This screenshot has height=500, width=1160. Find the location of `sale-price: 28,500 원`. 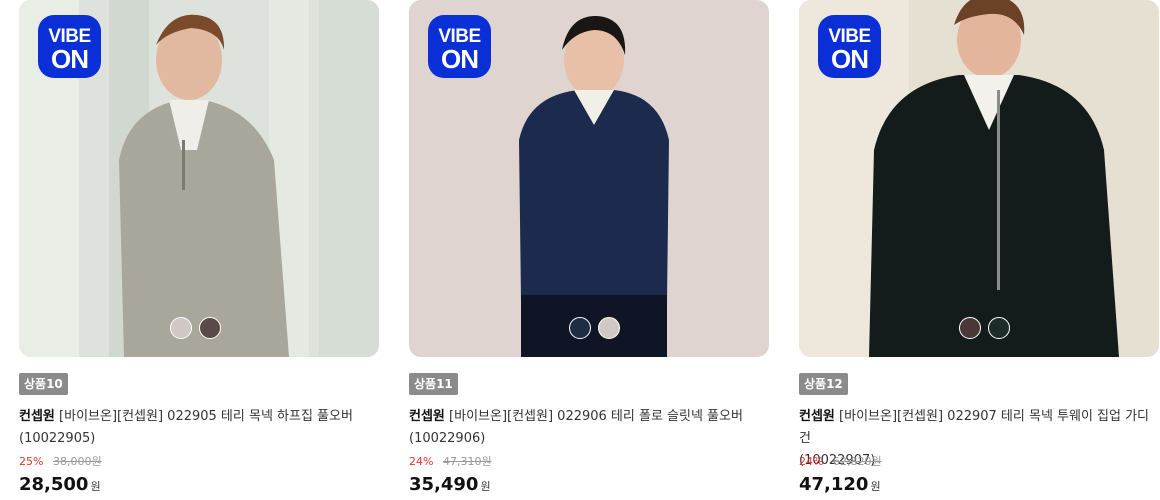

sale-price: 28,500 원 is located at coordinates (60, 486).